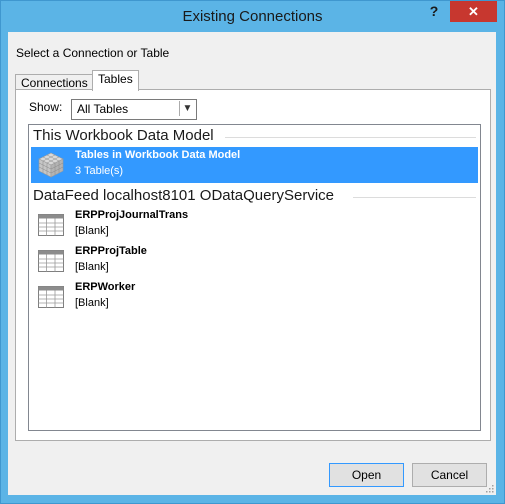  Describe the element at coordinates (183, 195) in the screenshot. I see `group-header-datafeed: DataFeed localhost8101 ODataQueryService` at that location.